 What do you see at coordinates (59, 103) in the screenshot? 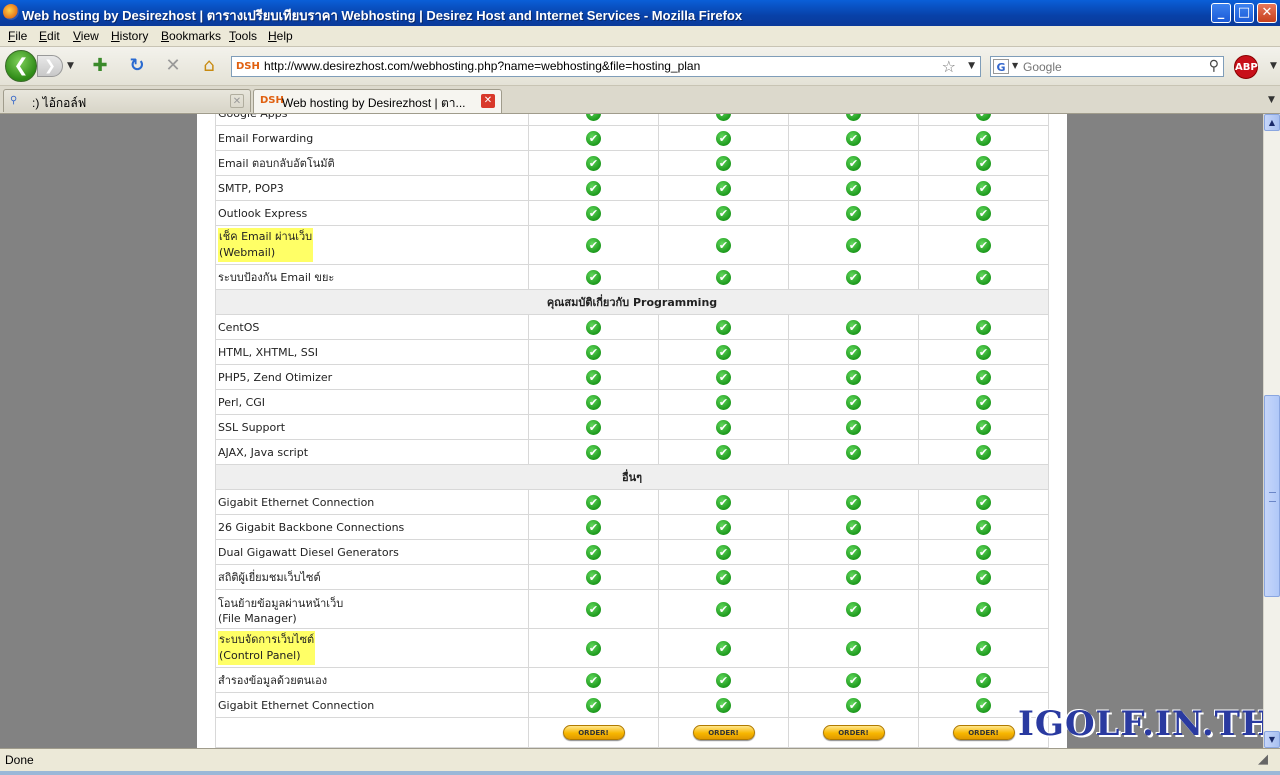
I see `tab-label: :) ไอ้กอล์ฟ` at bounding box center [59, 103].